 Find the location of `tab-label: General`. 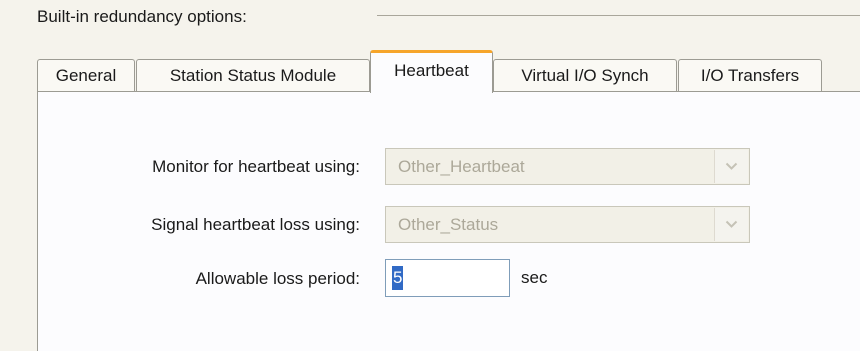

tab-label: General is located at coordinates (86, 75).